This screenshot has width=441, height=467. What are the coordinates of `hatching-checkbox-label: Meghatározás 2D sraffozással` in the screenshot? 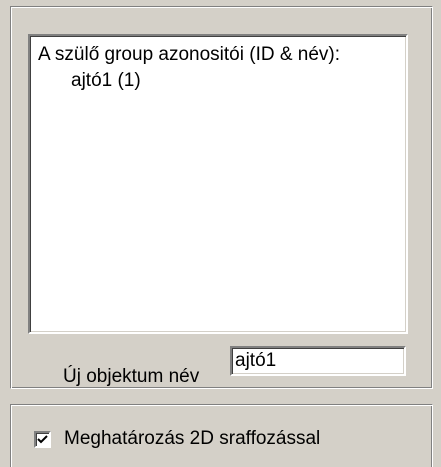 It's located at (192, 438).